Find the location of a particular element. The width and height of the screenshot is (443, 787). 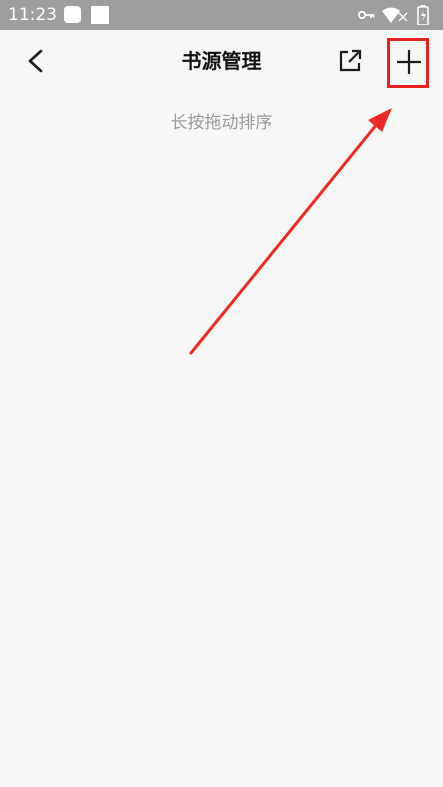

notification-box-icon is located at coordinates (100, 15).